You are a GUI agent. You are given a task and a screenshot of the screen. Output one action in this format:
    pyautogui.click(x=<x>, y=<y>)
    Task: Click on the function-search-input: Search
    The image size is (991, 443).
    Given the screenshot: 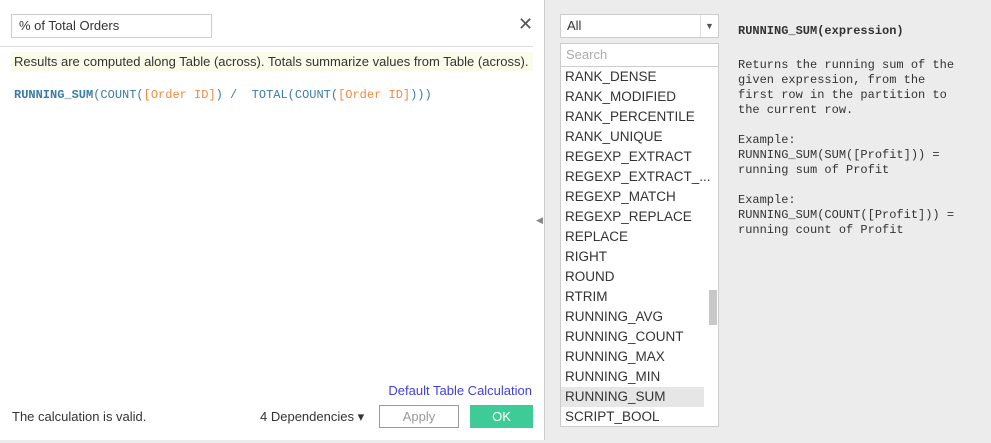 What is the action you would take?
    pyautogui.click(x=639, y=55)
    